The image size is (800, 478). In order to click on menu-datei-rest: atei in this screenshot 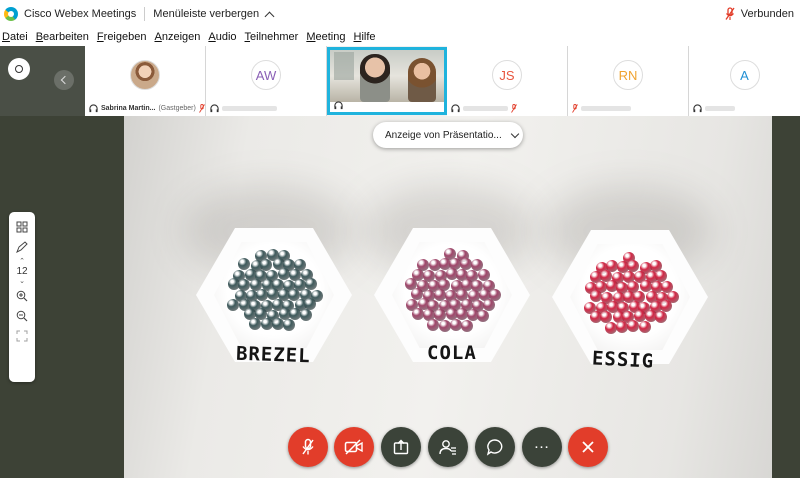, I will do `click(18, 37)`.